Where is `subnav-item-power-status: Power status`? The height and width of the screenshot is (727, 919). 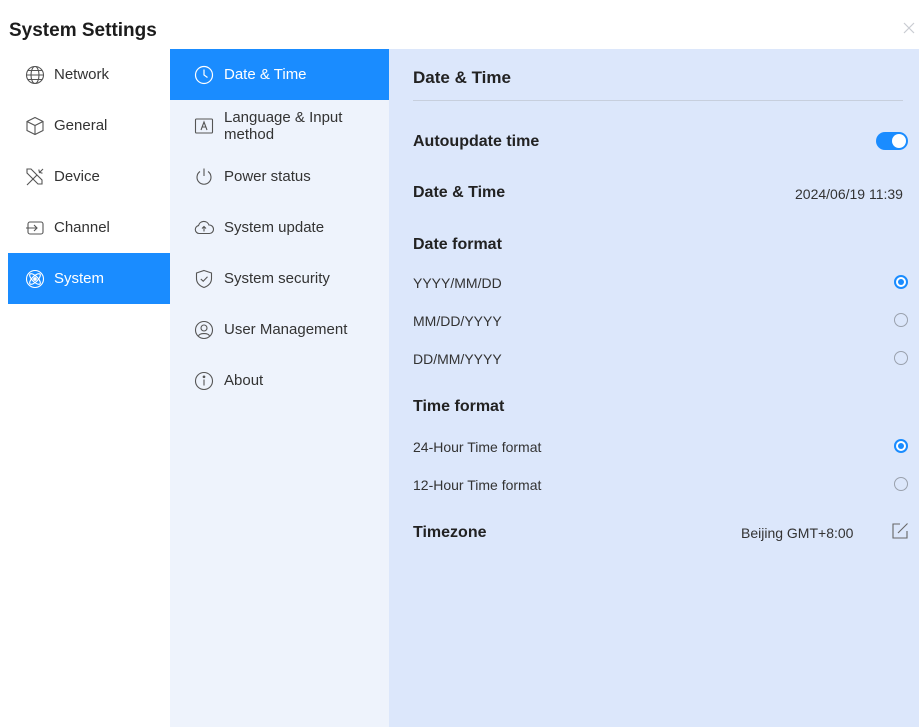
subnav-item-power-status: Power status is located at coordinates (279, 176).